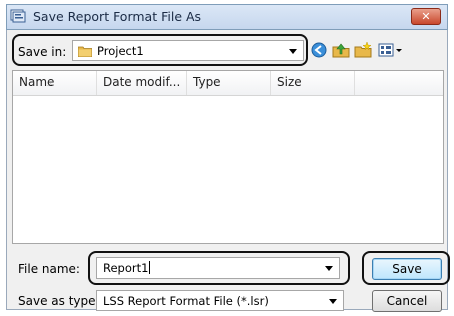  What do you see at coordinates (407, 301) in the screenshot?
I see `cancel-button: Cancel` at bounding box center [407, 301].